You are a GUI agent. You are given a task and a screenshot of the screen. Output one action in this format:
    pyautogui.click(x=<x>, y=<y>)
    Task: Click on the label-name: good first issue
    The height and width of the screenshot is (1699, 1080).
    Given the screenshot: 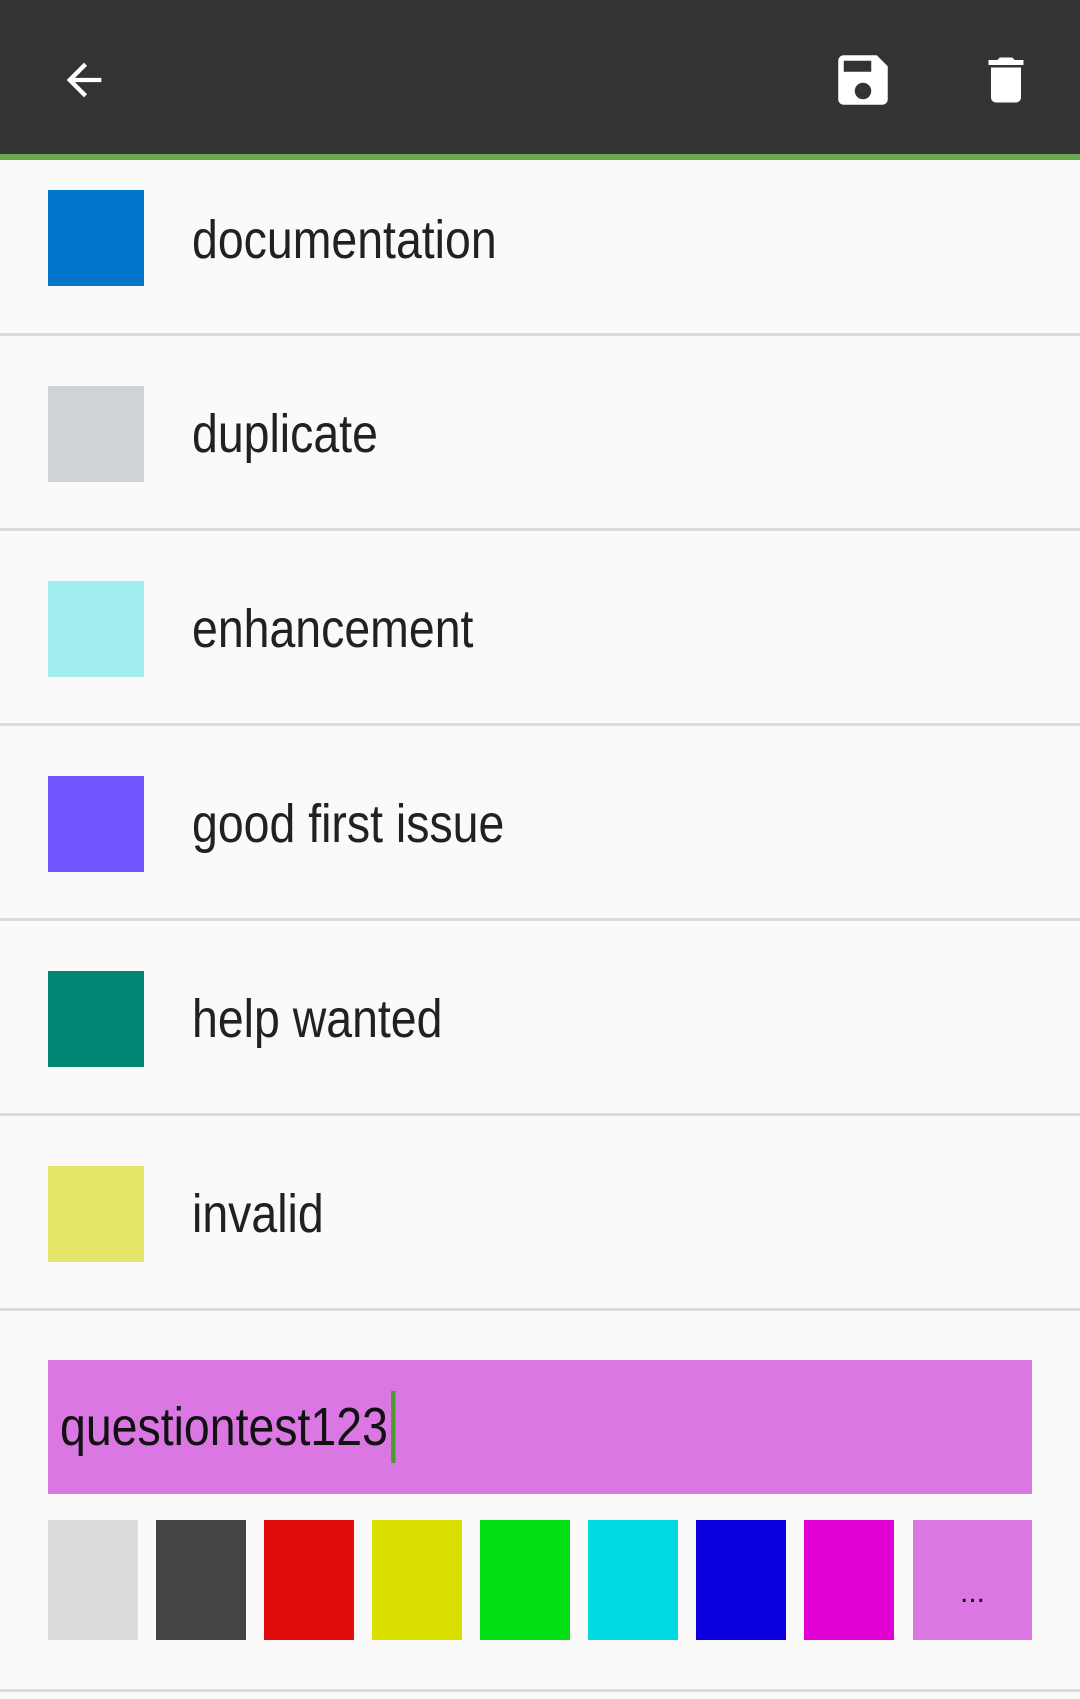 What is the action you would take?
    pyautogui.click(x=348, y=824)
    